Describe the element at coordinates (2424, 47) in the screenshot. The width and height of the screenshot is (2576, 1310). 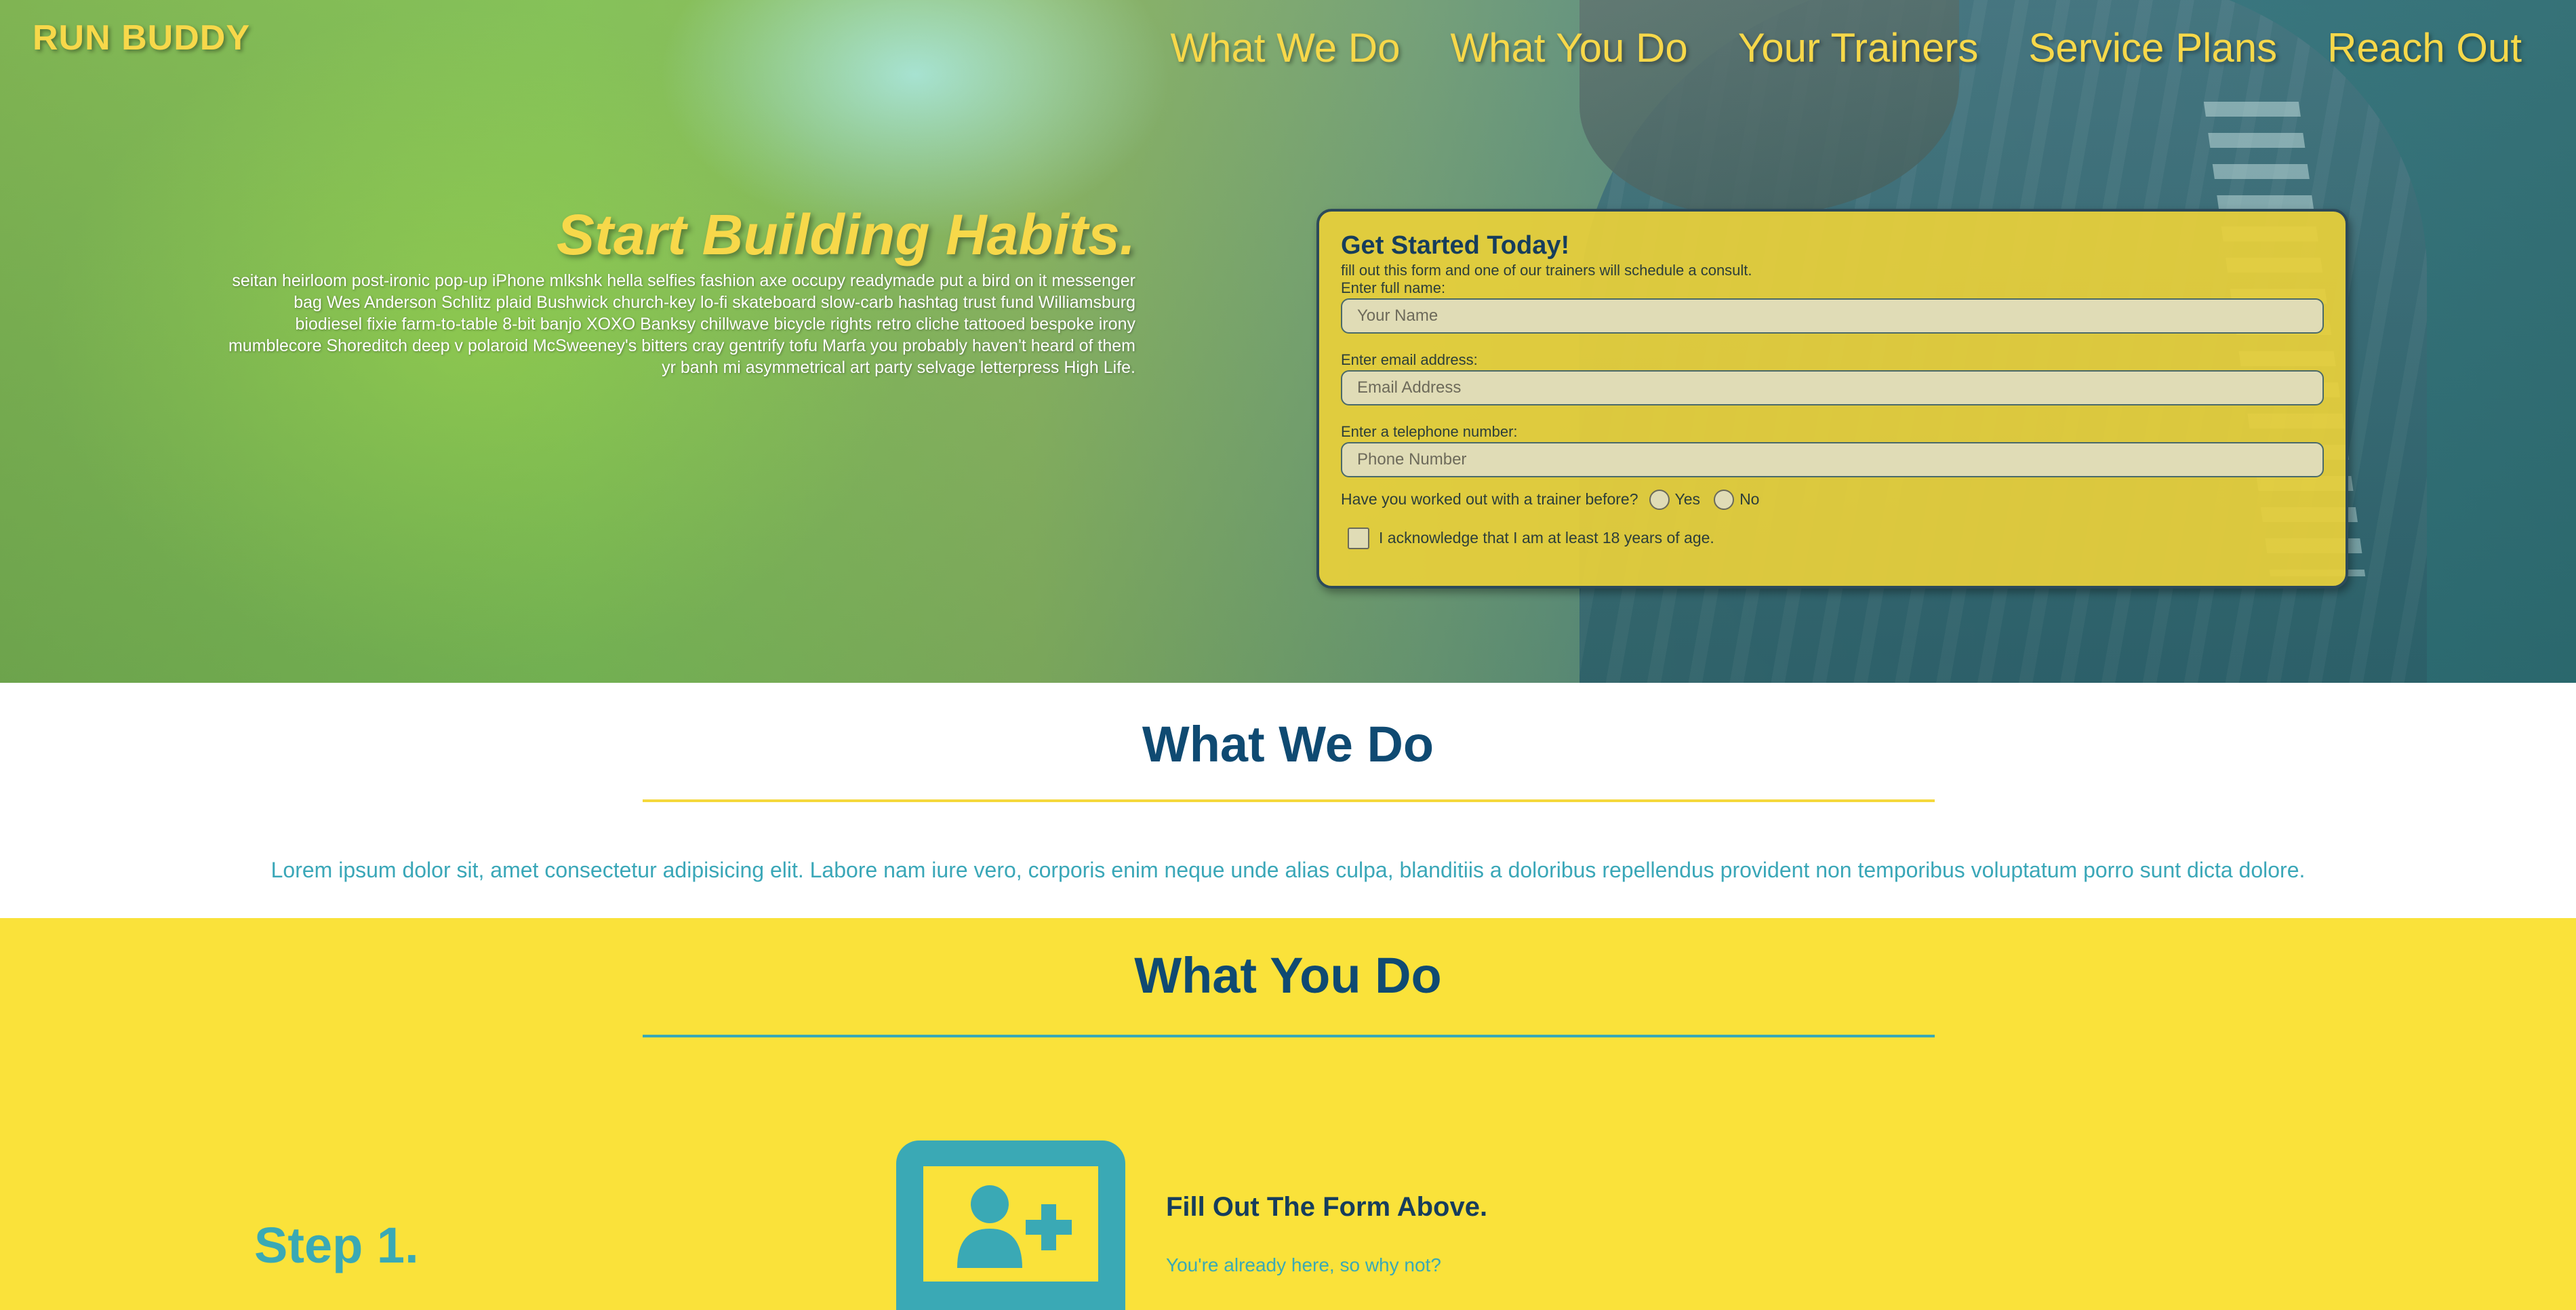
I see `nav-reach-out: Reach Out` at that location.